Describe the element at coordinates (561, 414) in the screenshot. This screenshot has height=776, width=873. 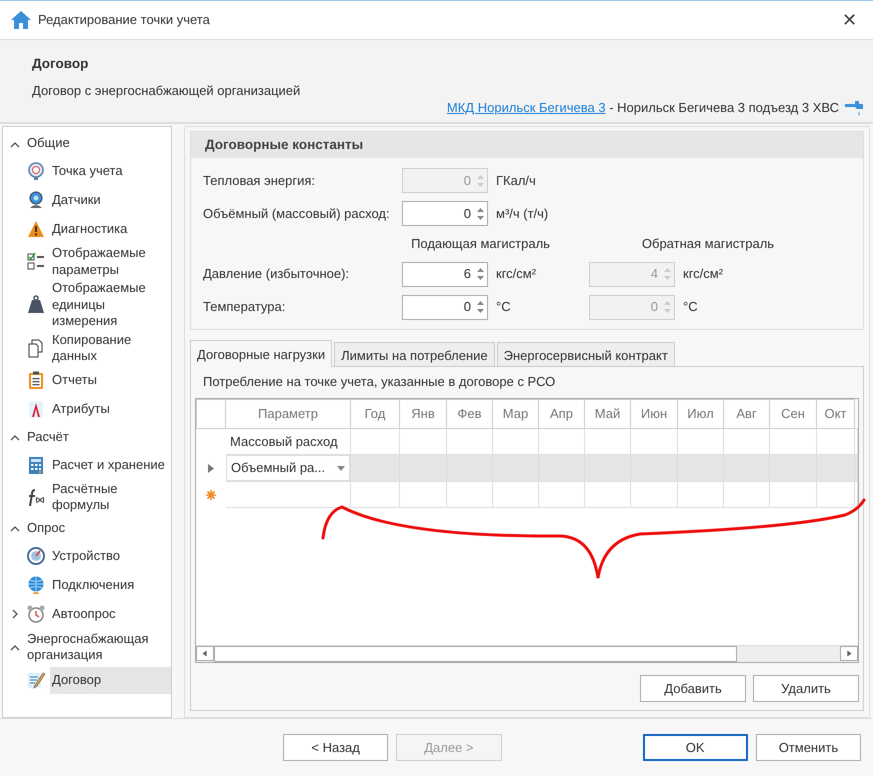
I see `column-header: Апр` at that location.